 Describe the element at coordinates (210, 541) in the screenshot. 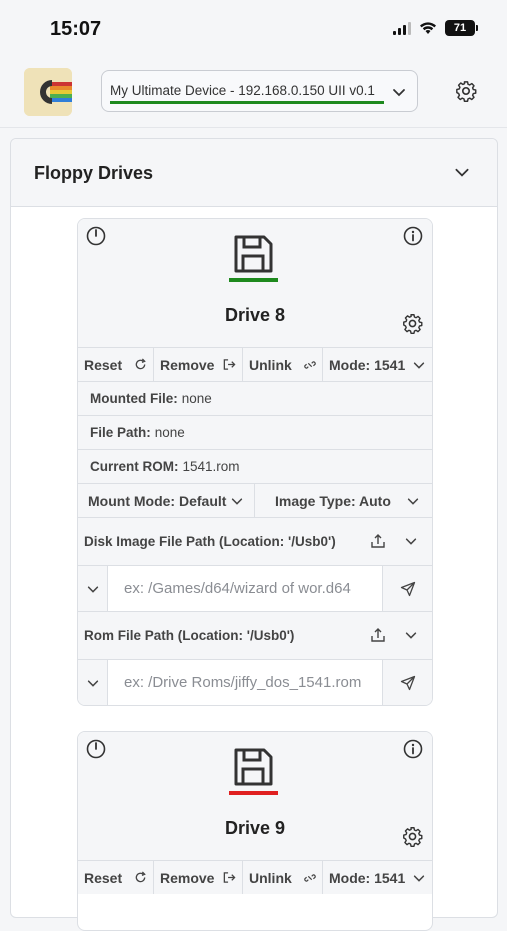

I see `disk-path-label: Disk Image File Path (Location: '/Usb0')` at that location.